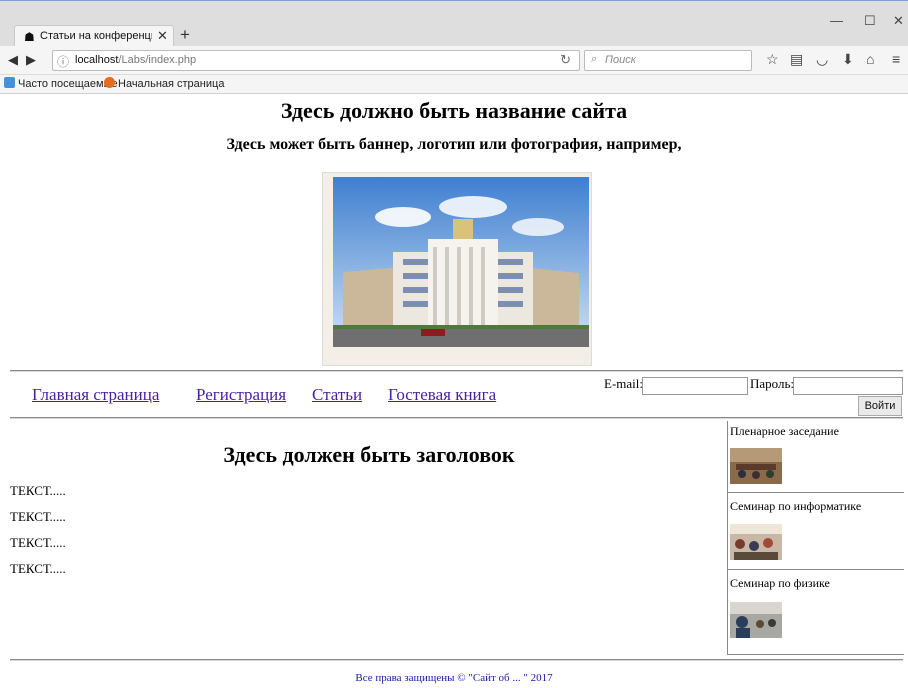  Describe the element at coordinates (369, 454) in the screenshot. I see `content-title: Здесь должен быть заголовок` at that location.